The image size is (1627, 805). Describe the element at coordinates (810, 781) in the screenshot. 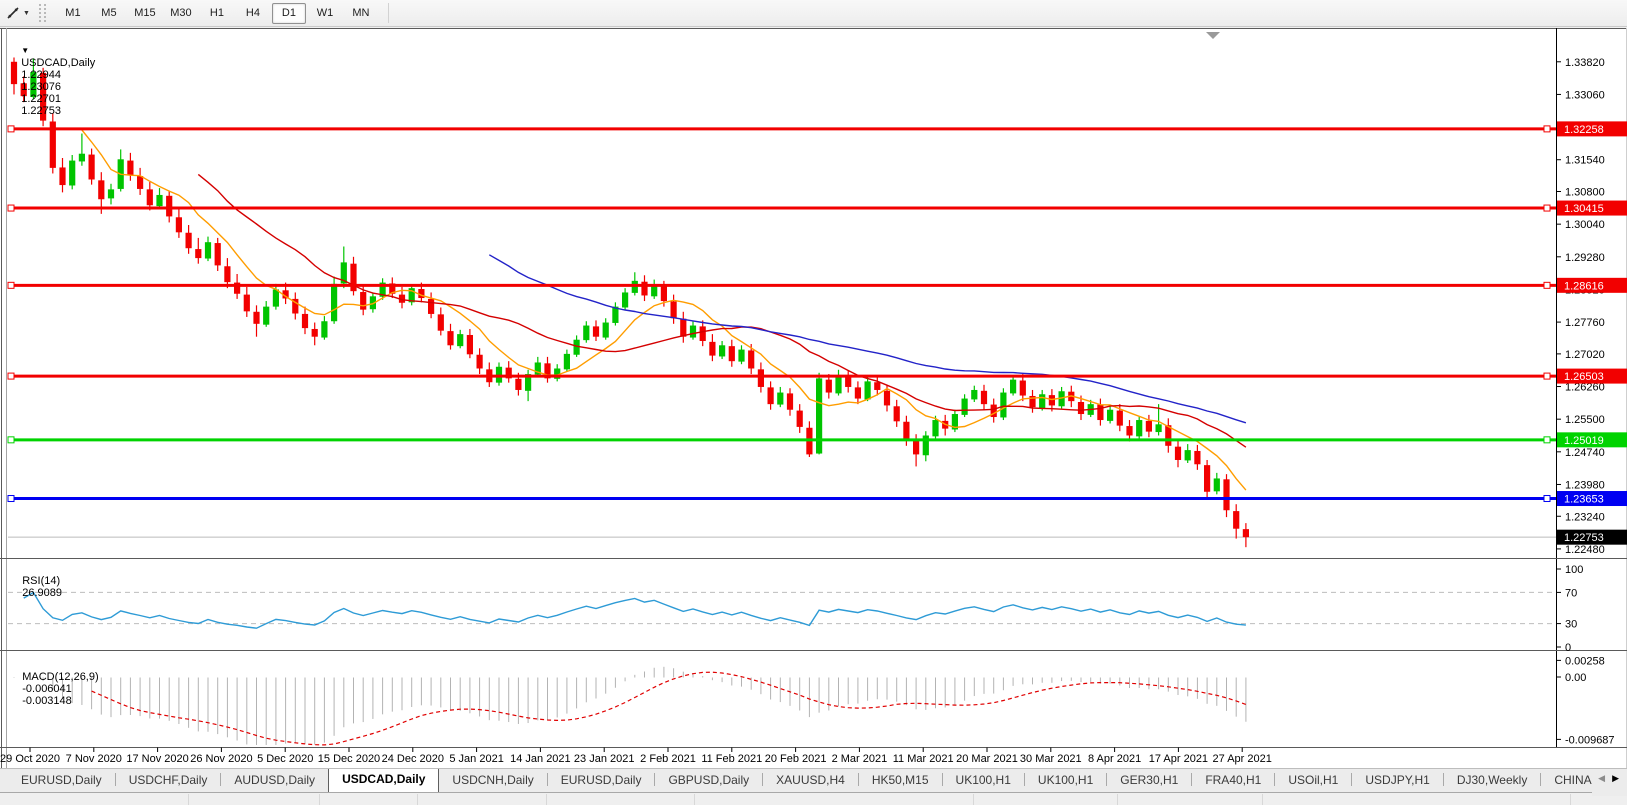

I see `chart-tab-xauusd-h4: XAUUSD,H4` at that location.